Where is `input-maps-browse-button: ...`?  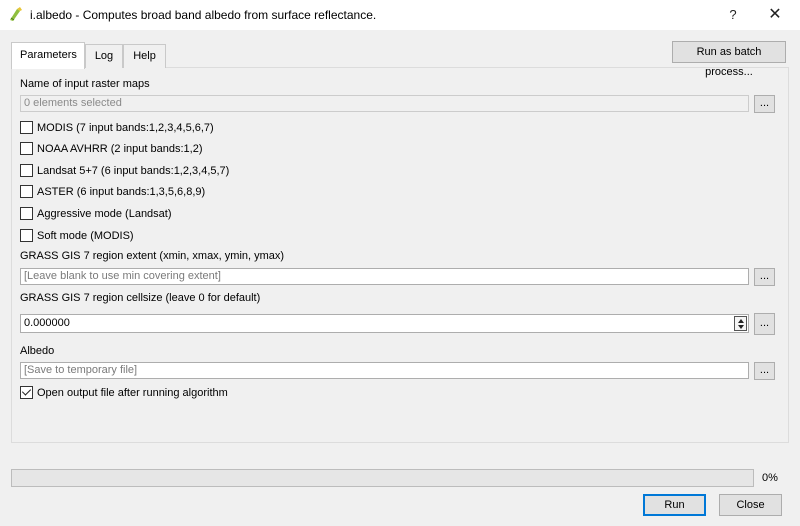 input-maps-browse-button: ... is located at coordinates (764, 104).